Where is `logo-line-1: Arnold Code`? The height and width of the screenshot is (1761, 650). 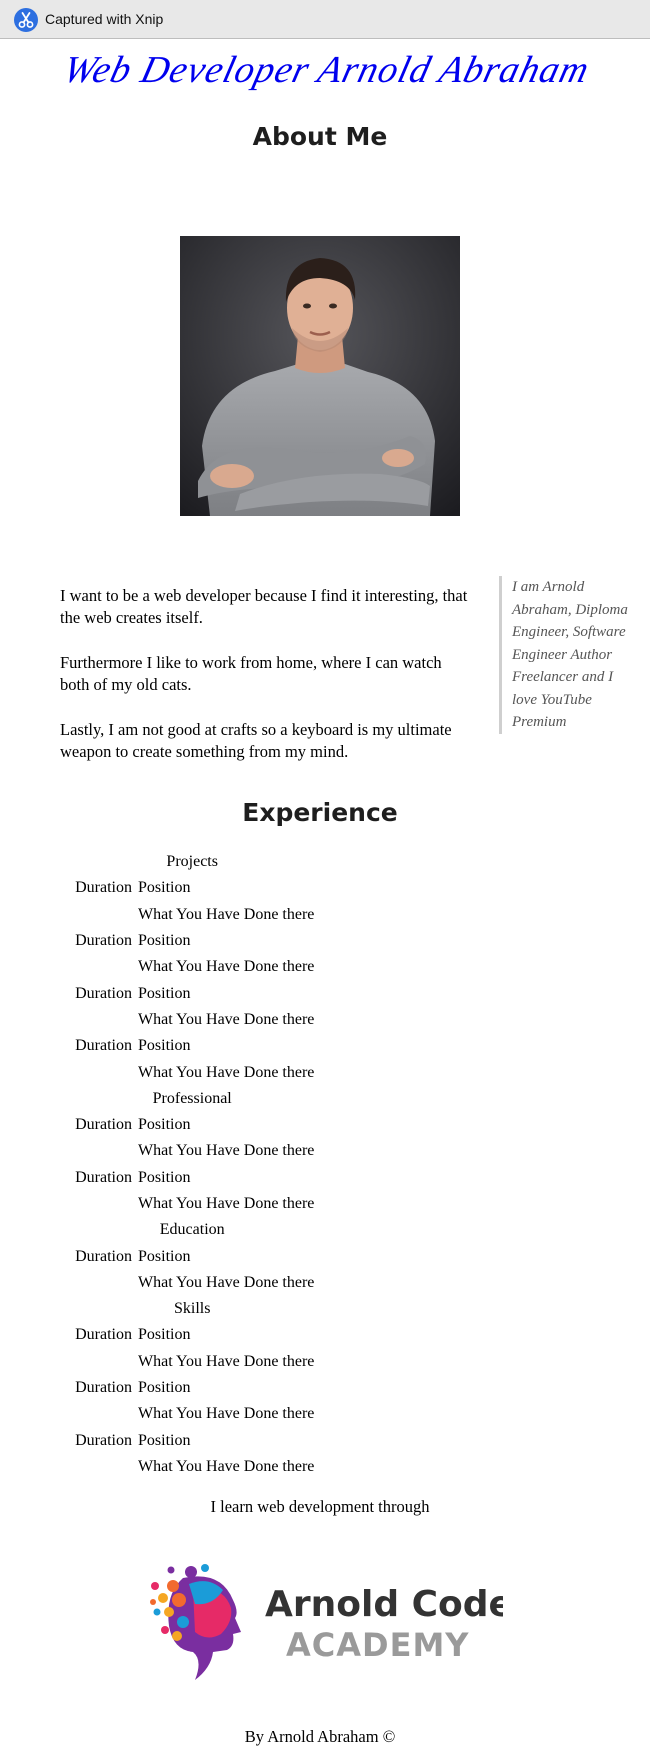
logo-line-1: Arnold Code is located at coordinates (384, 1604).